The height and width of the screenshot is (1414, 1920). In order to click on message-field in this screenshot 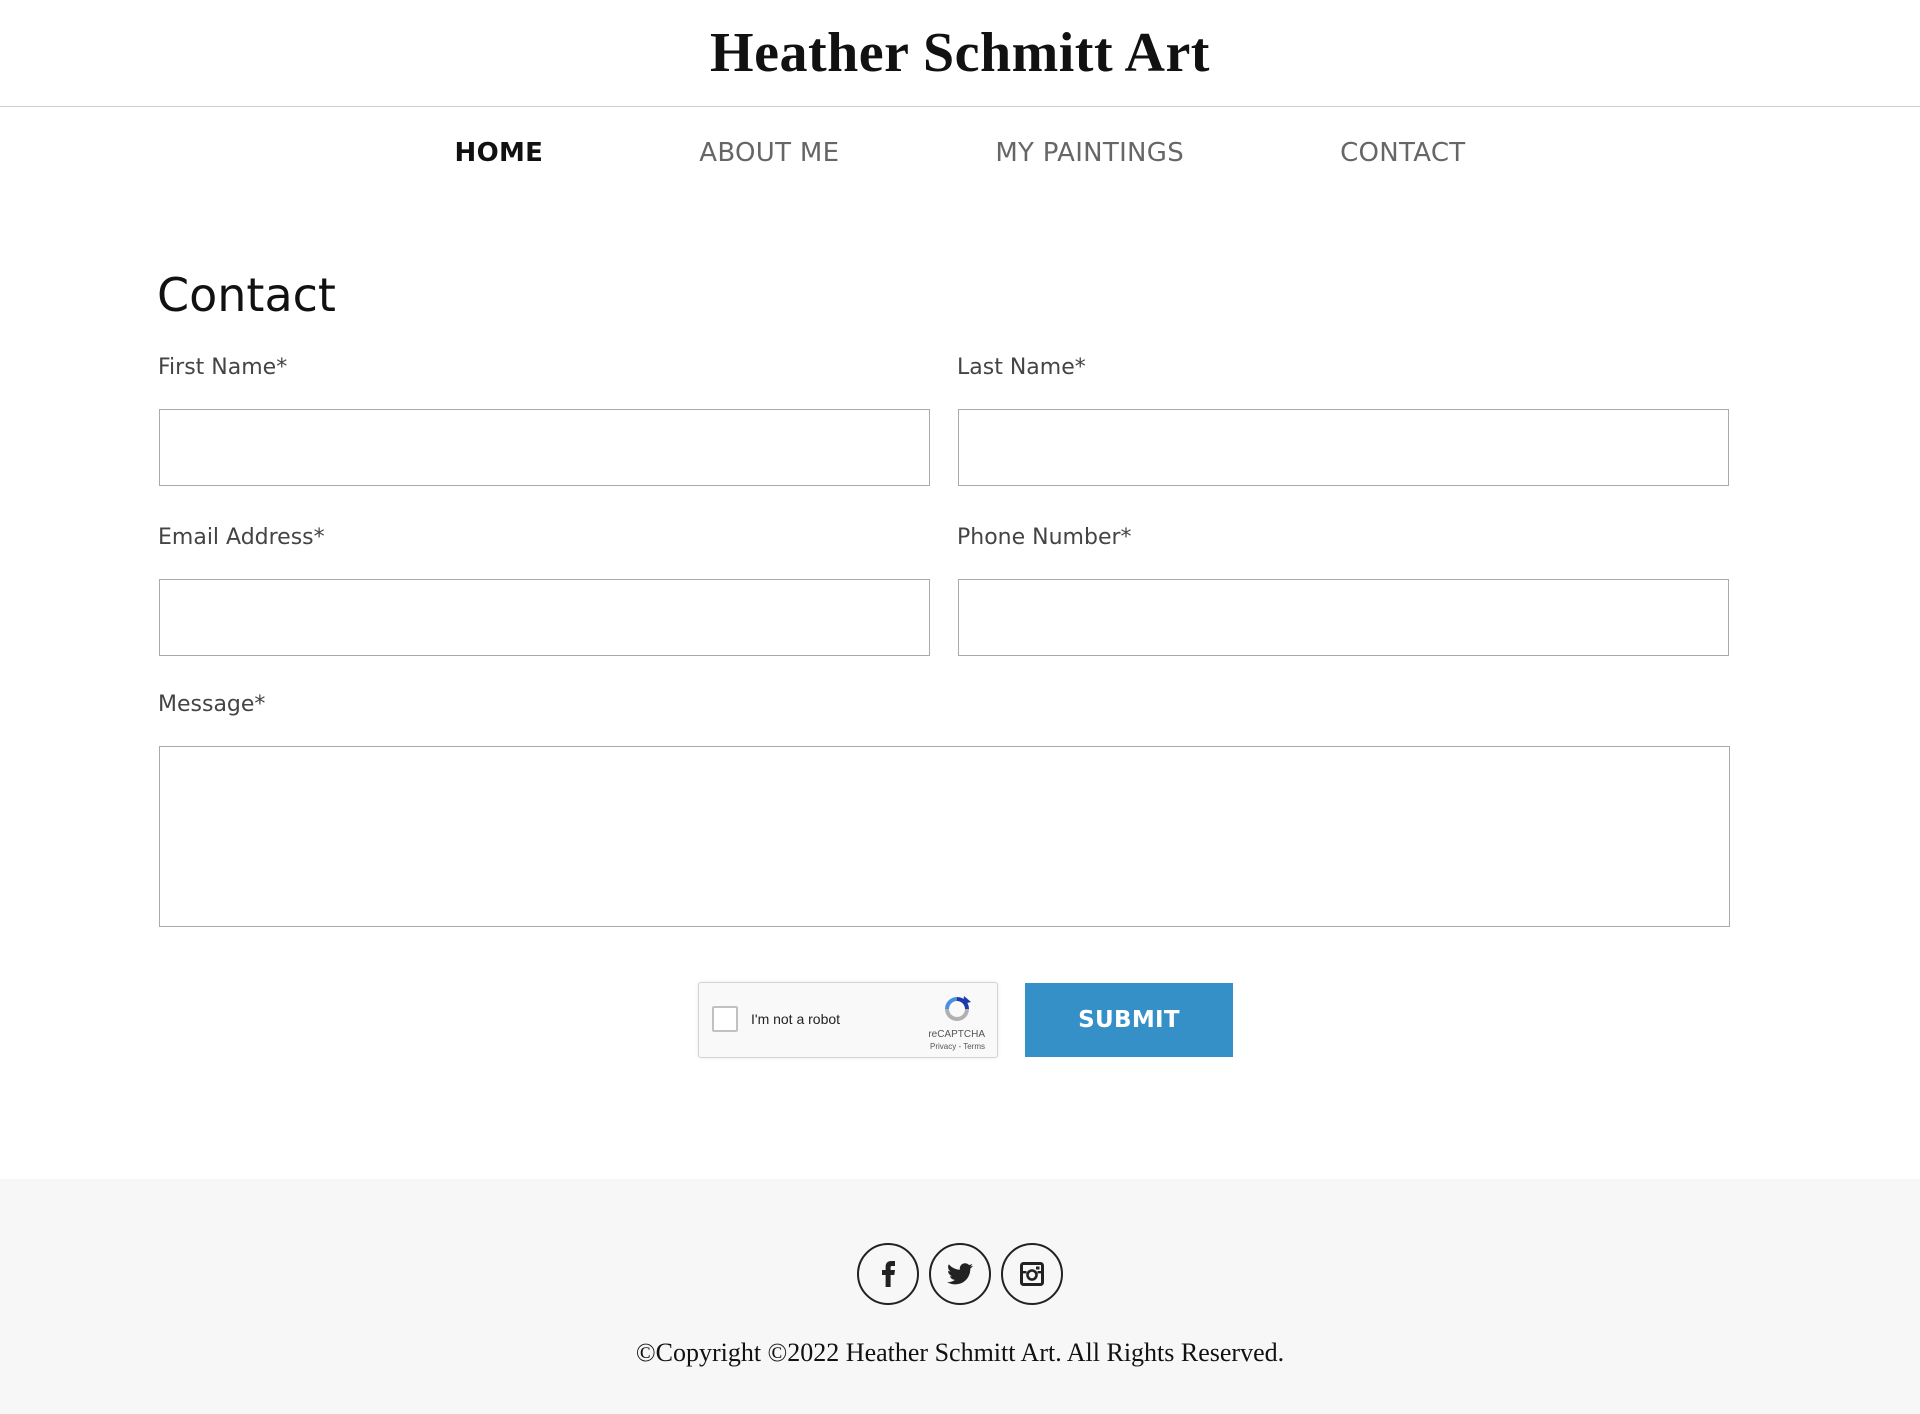, I will do `click(944, 836)`.